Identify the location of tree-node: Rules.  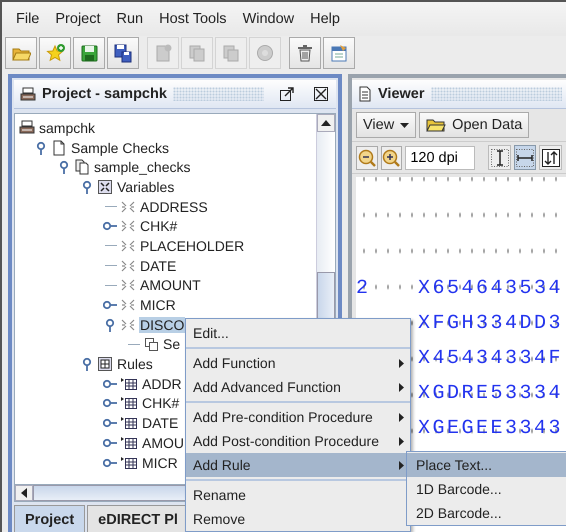
(135, 364).